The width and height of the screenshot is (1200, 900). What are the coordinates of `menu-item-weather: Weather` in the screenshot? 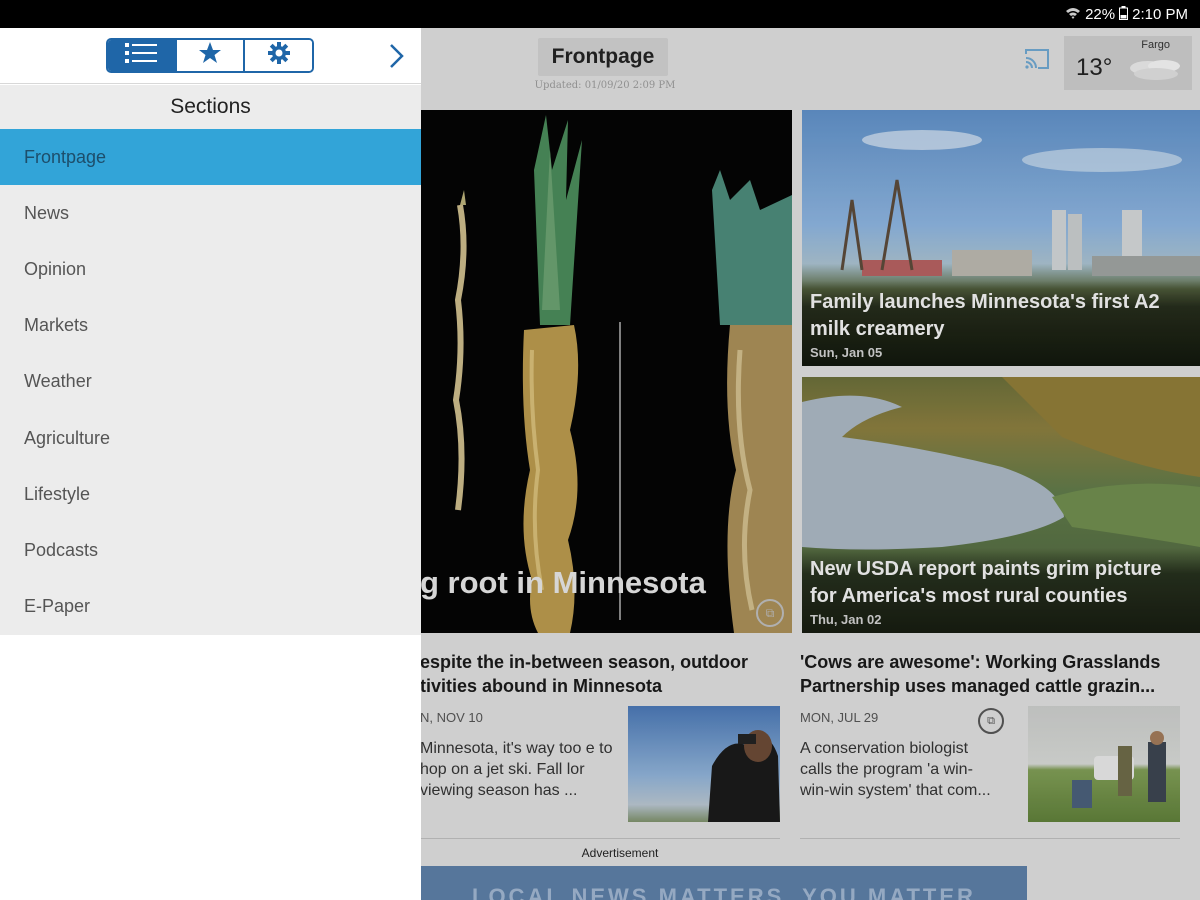 It's located at (210, 382).